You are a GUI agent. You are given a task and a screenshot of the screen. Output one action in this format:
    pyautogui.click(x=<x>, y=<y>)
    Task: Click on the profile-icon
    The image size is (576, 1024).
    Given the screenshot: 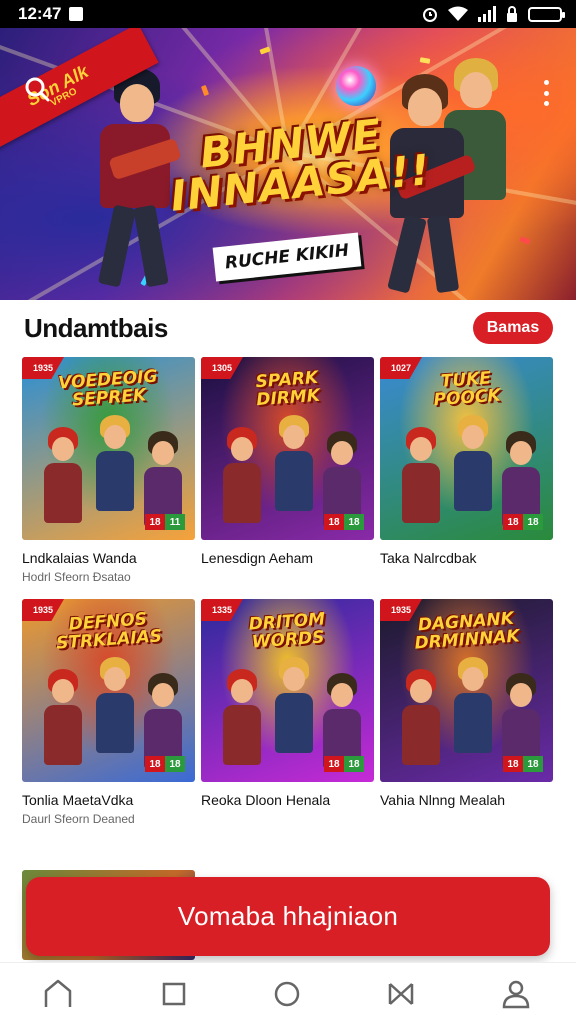 What is the action you would take?
    pyautogui.click(x=516, y=994)
    